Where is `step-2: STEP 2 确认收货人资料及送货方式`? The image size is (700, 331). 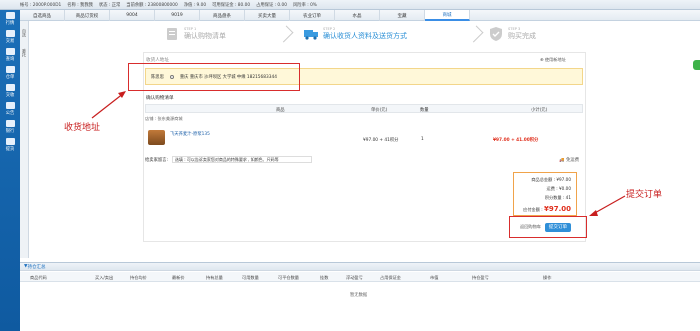 step-2: STEP 2 确认收货人资料及送货方式 is located at coordinates (355, 34).